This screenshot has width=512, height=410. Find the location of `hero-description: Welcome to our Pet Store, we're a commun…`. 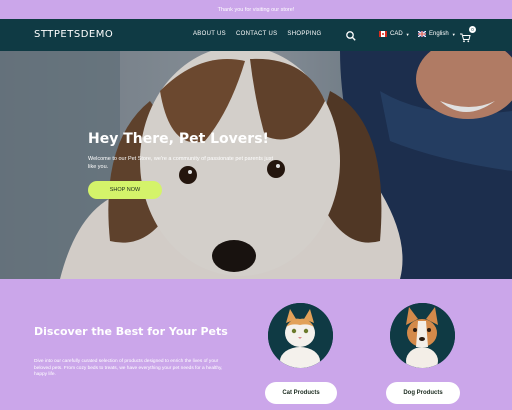

hero-description: Welcome to our Pet Store, we're a commun… is located at coordinates (180, 163).